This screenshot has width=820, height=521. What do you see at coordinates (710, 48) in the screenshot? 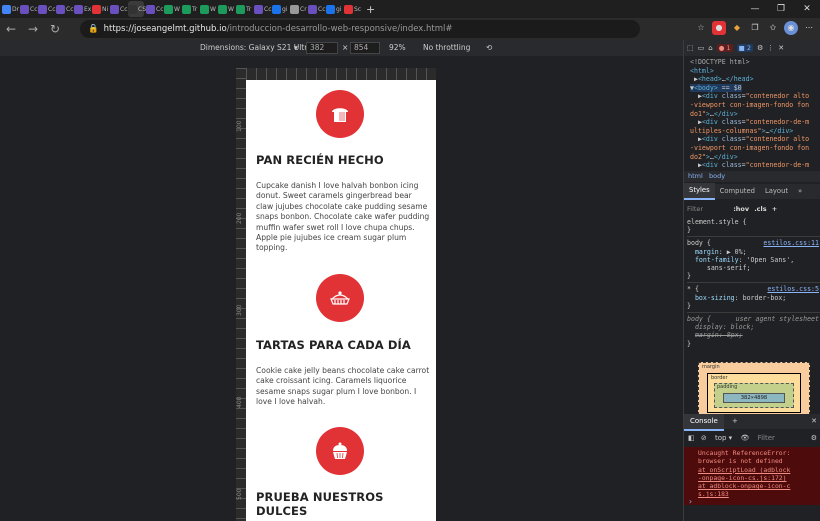
I see `panel-tabs-icon: ⌂` at bounding box center [710, 48].